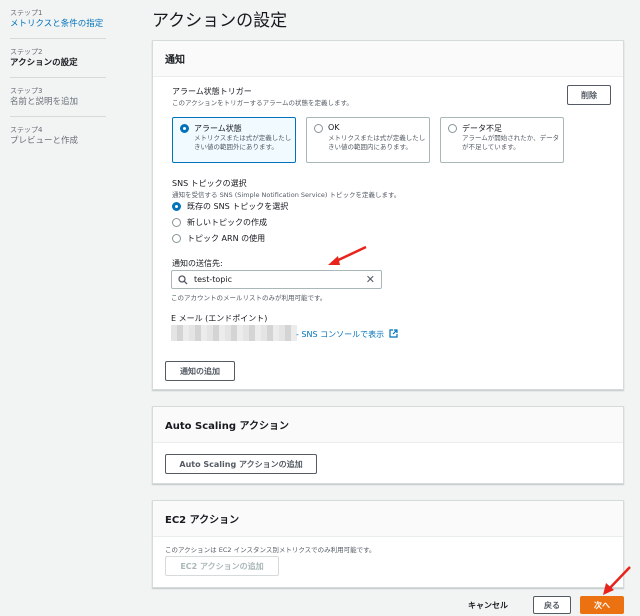  Describe the element at coordinates (388, 59) in the screenshot. I see `panel-header: 通知` at that location.